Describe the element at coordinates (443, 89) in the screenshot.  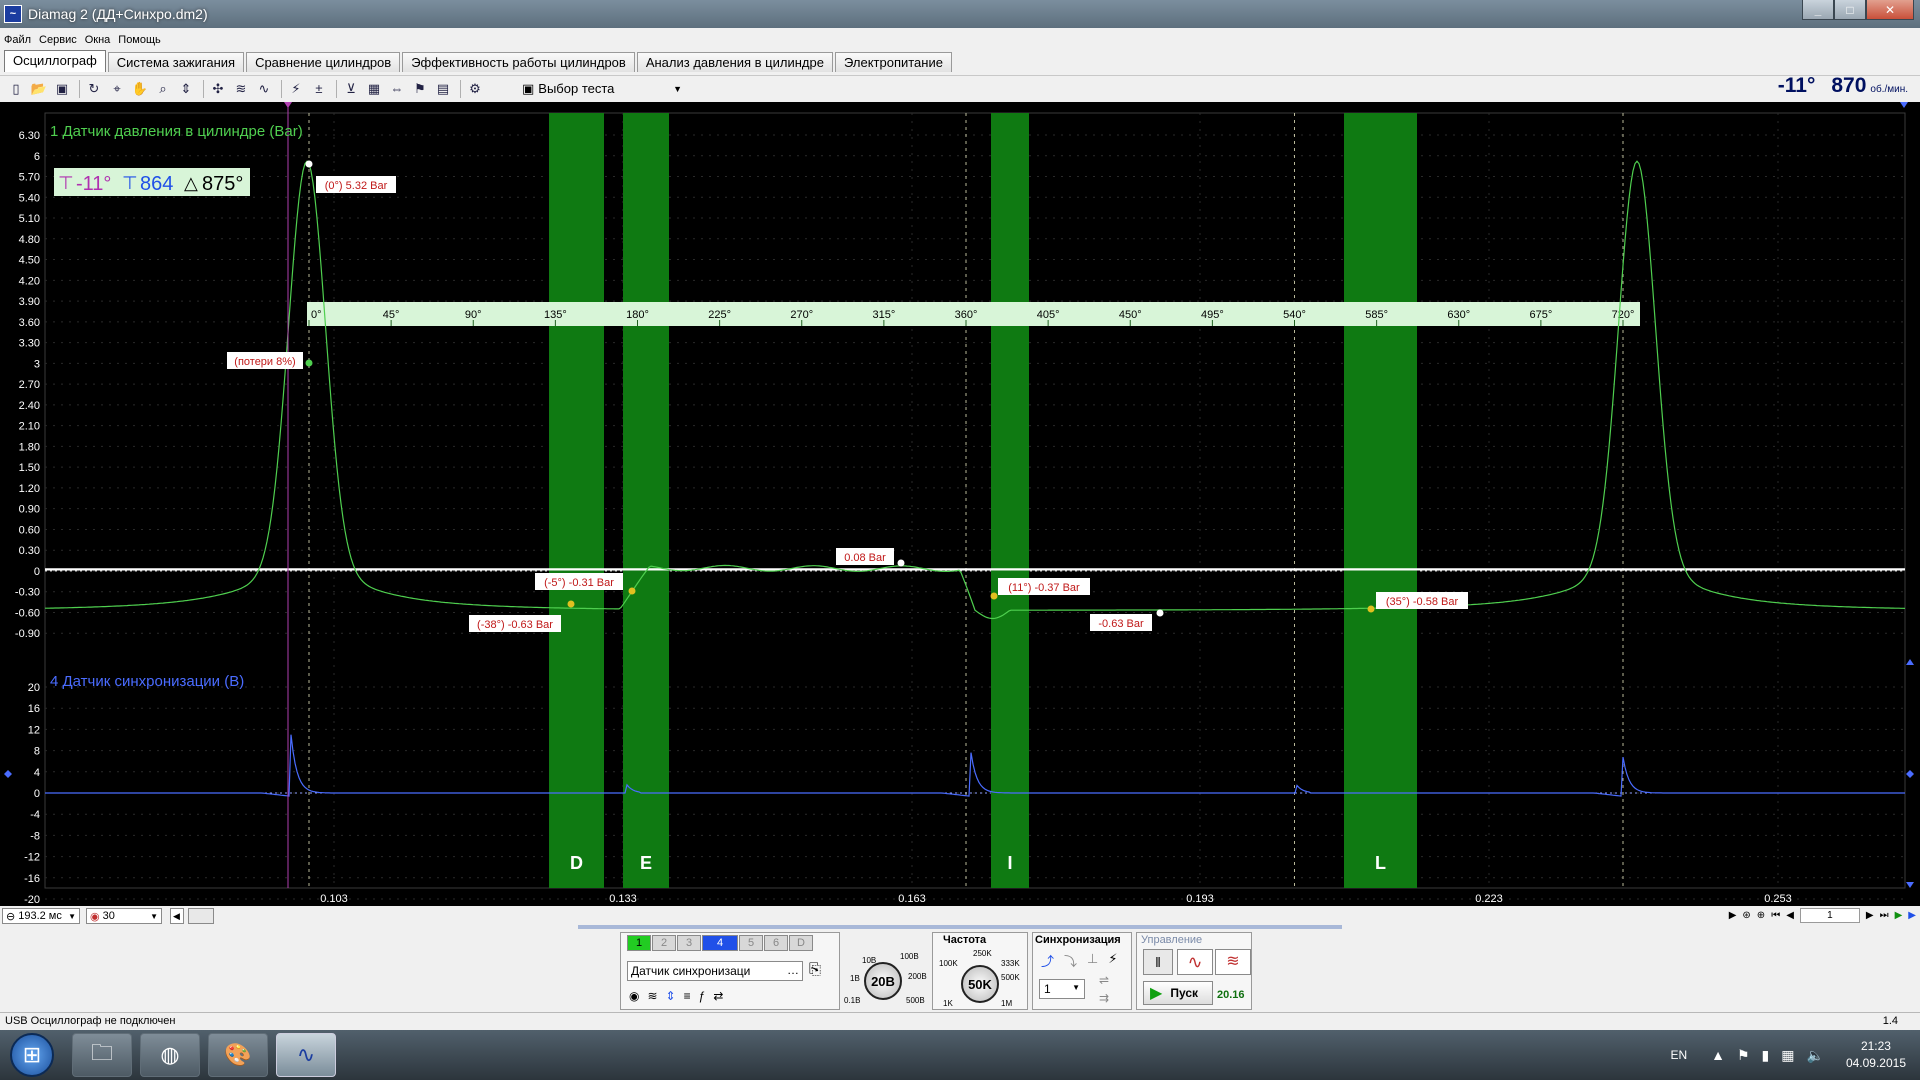
I see `page-icon: ▤` at that location.